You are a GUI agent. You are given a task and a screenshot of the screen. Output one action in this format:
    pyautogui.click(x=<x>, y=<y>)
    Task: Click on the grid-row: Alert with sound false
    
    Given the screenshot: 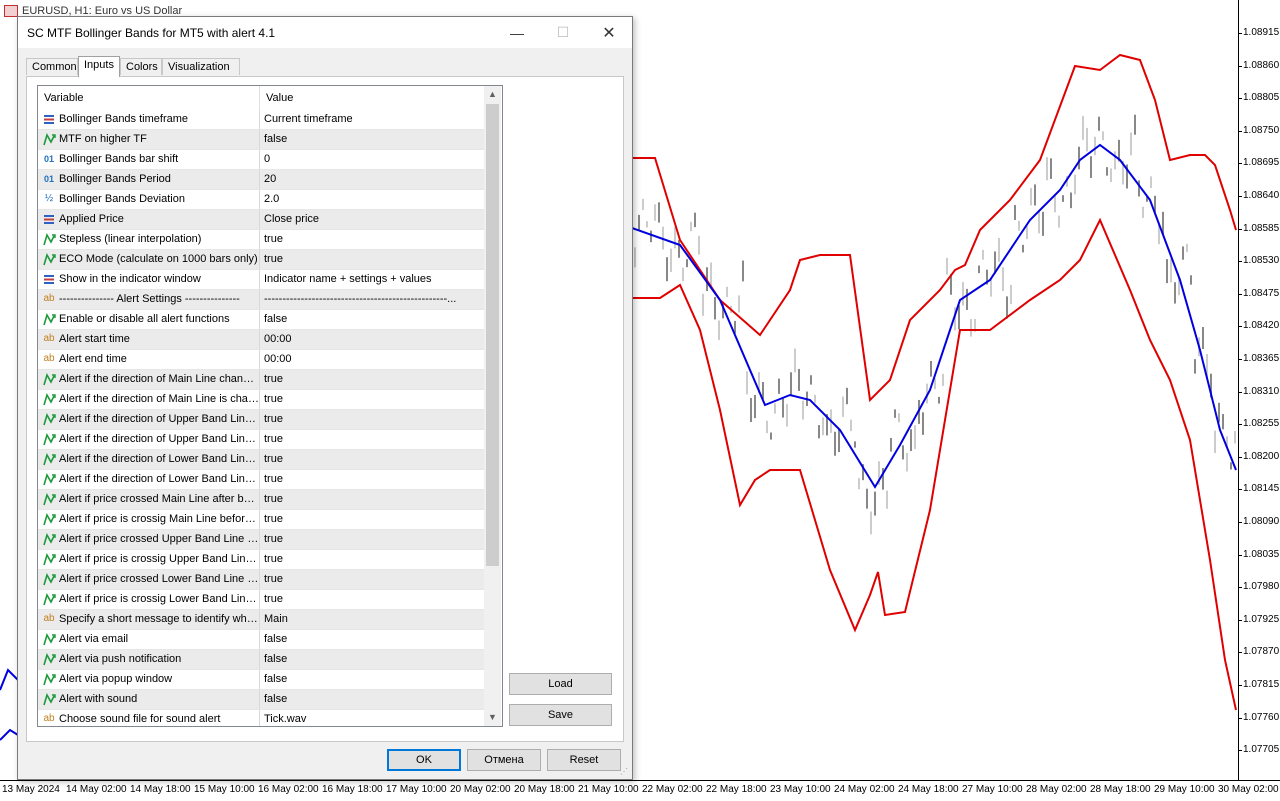 What is the action you would take?
    pyautogui.click(x=261, y=700)
    